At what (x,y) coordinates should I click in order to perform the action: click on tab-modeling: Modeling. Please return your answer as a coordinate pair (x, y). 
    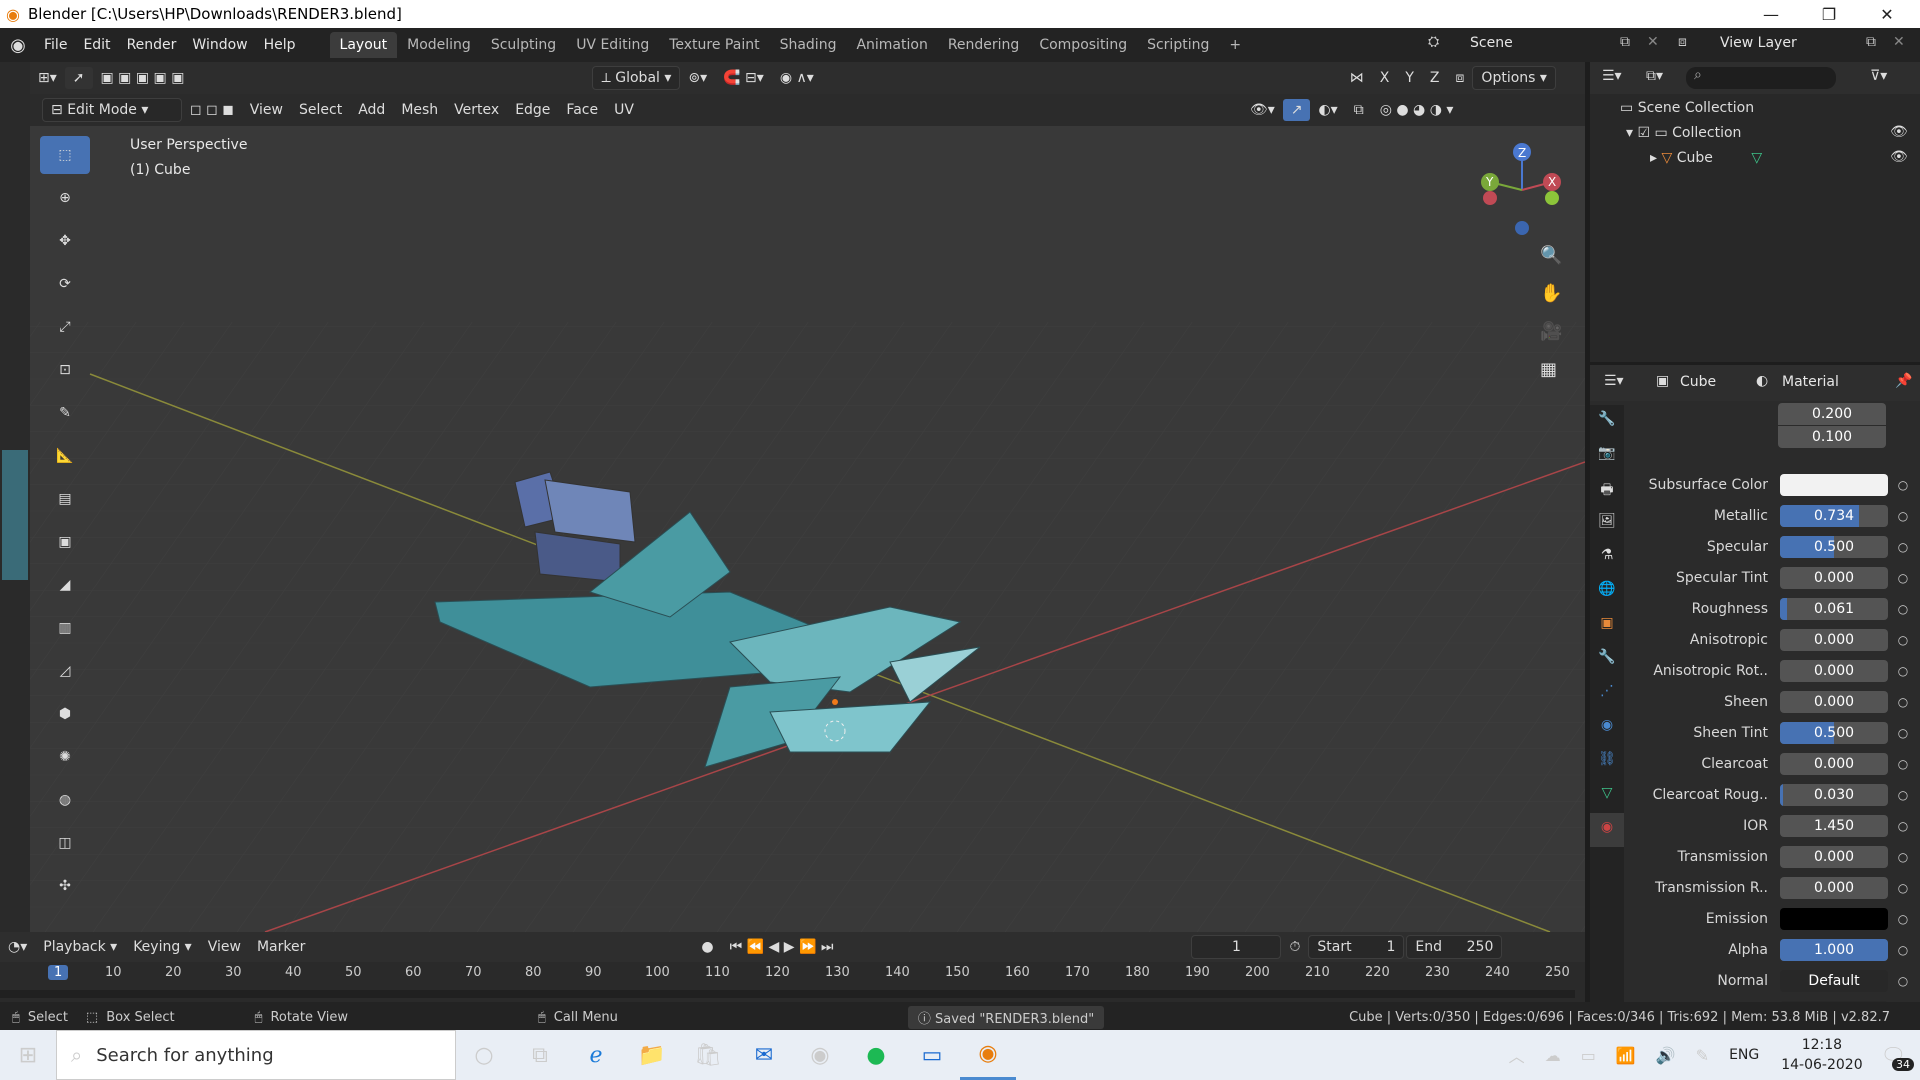
    Looking at the image, I should click on (439, 45).